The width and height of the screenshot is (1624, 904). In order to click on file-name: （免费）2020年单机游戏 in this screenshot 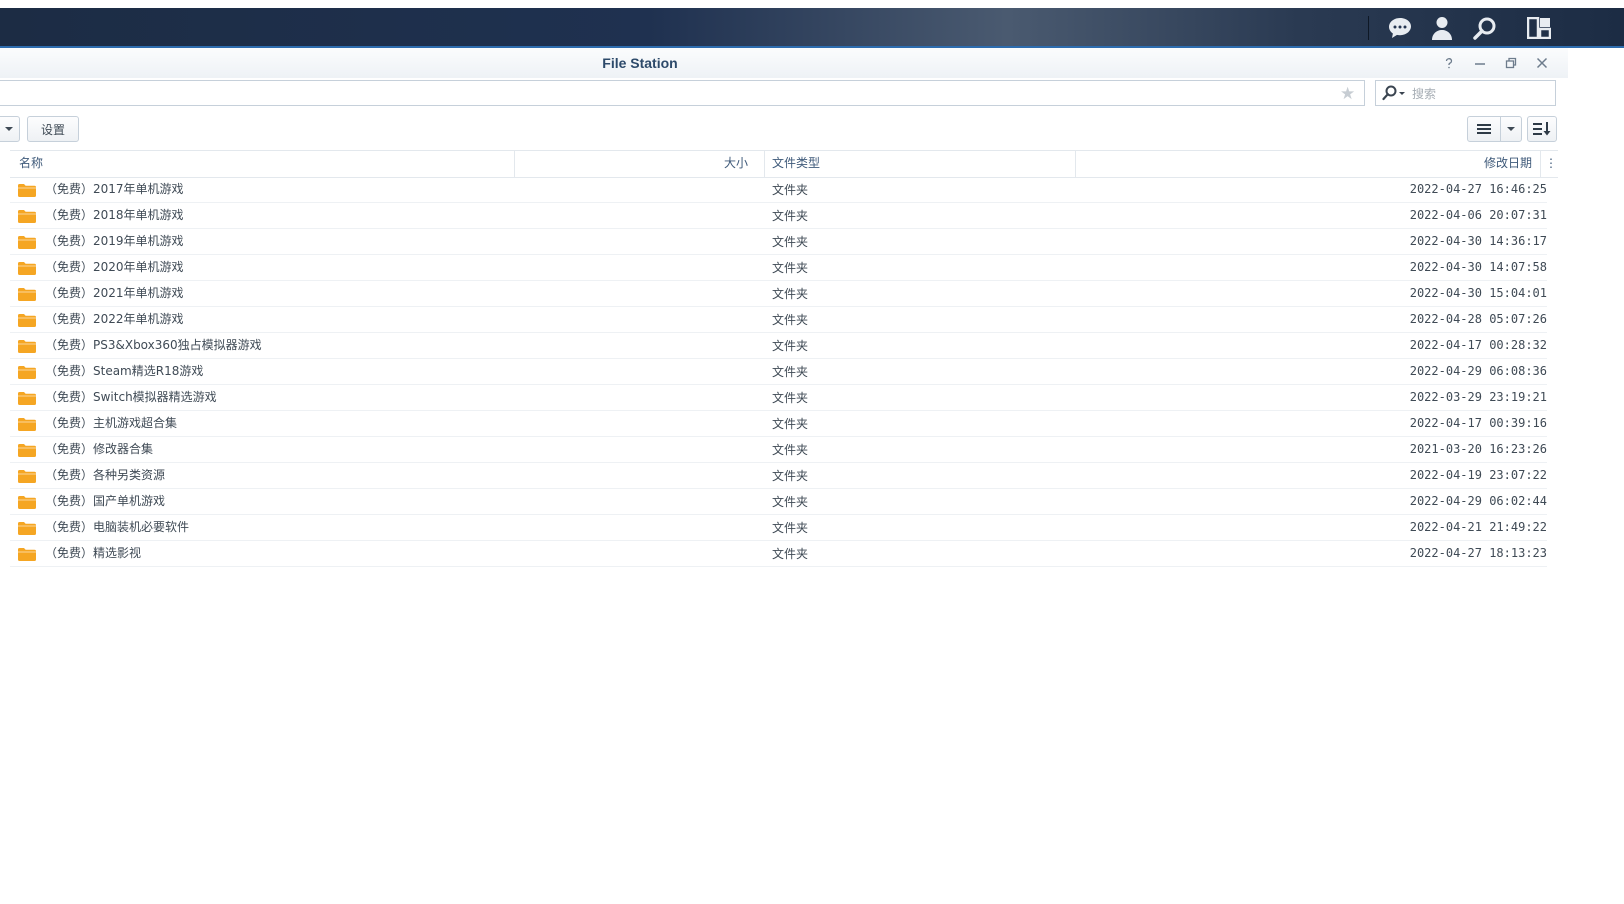, I will do `click(114, 267)`.